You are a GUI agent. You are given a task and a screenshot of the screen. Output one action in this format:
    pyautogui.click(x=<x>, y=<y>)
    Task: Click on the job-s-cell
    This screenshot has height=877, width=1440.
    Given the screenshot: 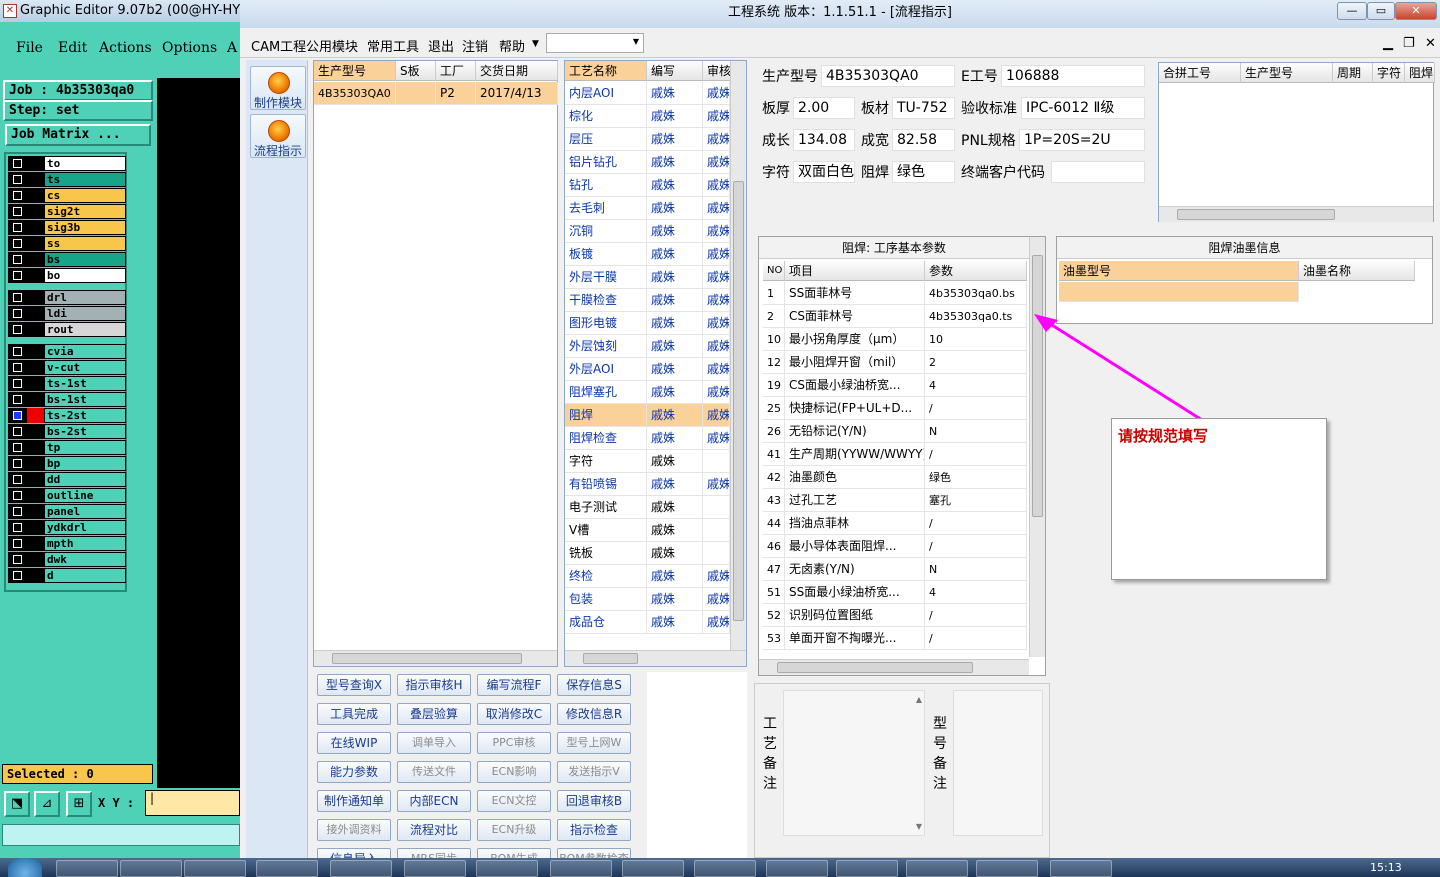 What is the action you would take?
    pyautogui.click(x=416, y=93)
    